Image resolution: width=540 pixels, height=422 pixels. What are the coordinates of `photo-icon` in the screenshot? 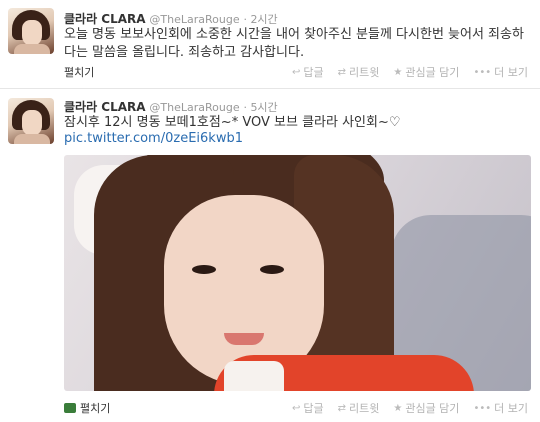 It's located at (70, 408).